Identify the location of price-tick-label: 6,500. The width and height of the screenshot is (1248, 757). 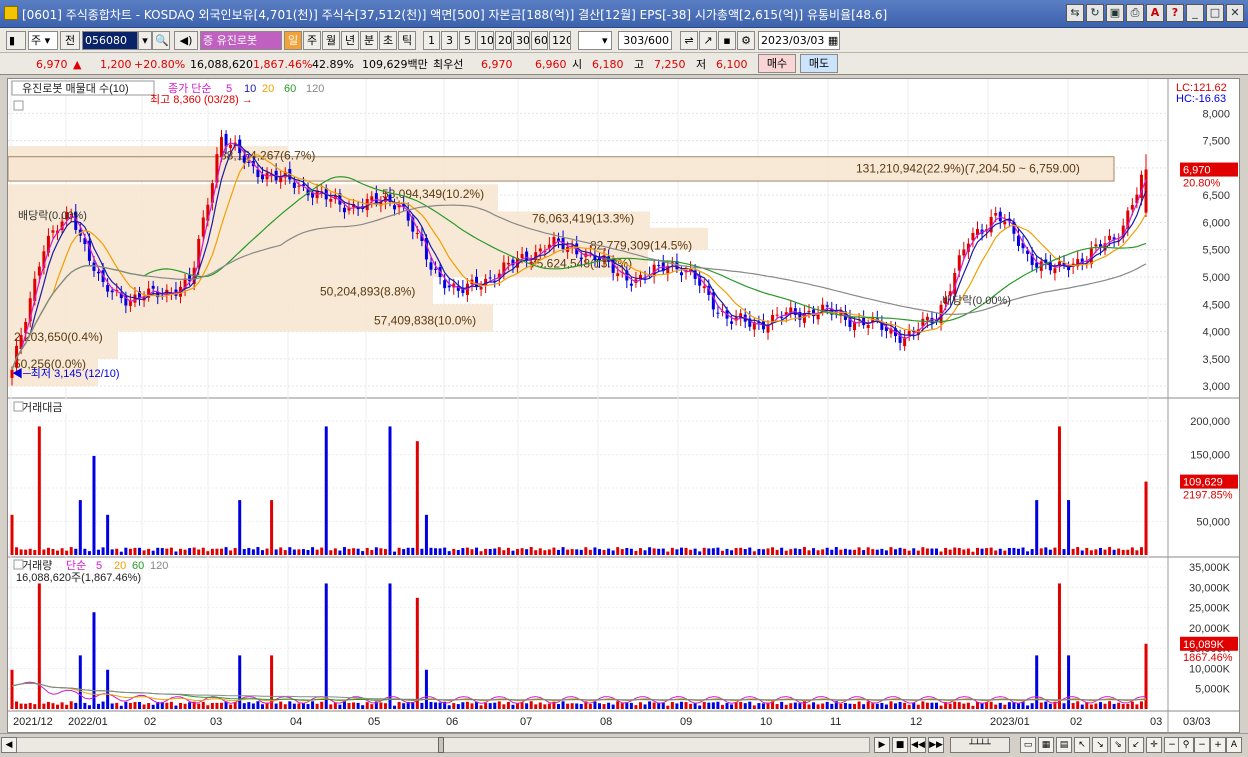
(1216, 196).